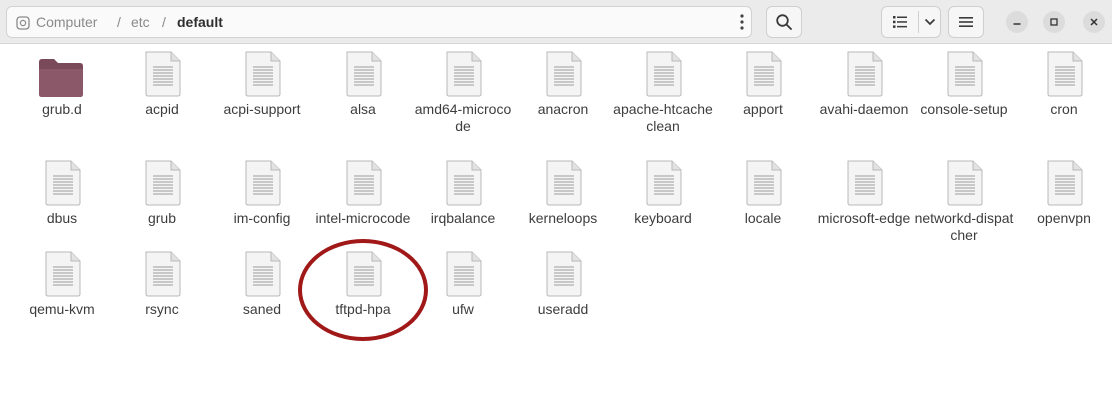  Describe the element at coordinates (23, 23) in the screenshot. I see `drive-icon` at that location.